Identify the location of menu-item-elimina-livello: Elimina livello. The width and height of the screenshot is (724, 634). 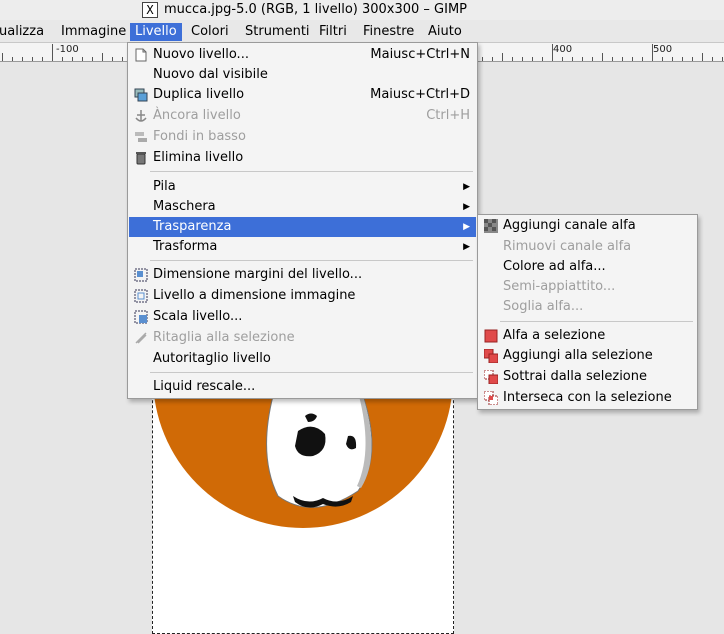
(302, 158).